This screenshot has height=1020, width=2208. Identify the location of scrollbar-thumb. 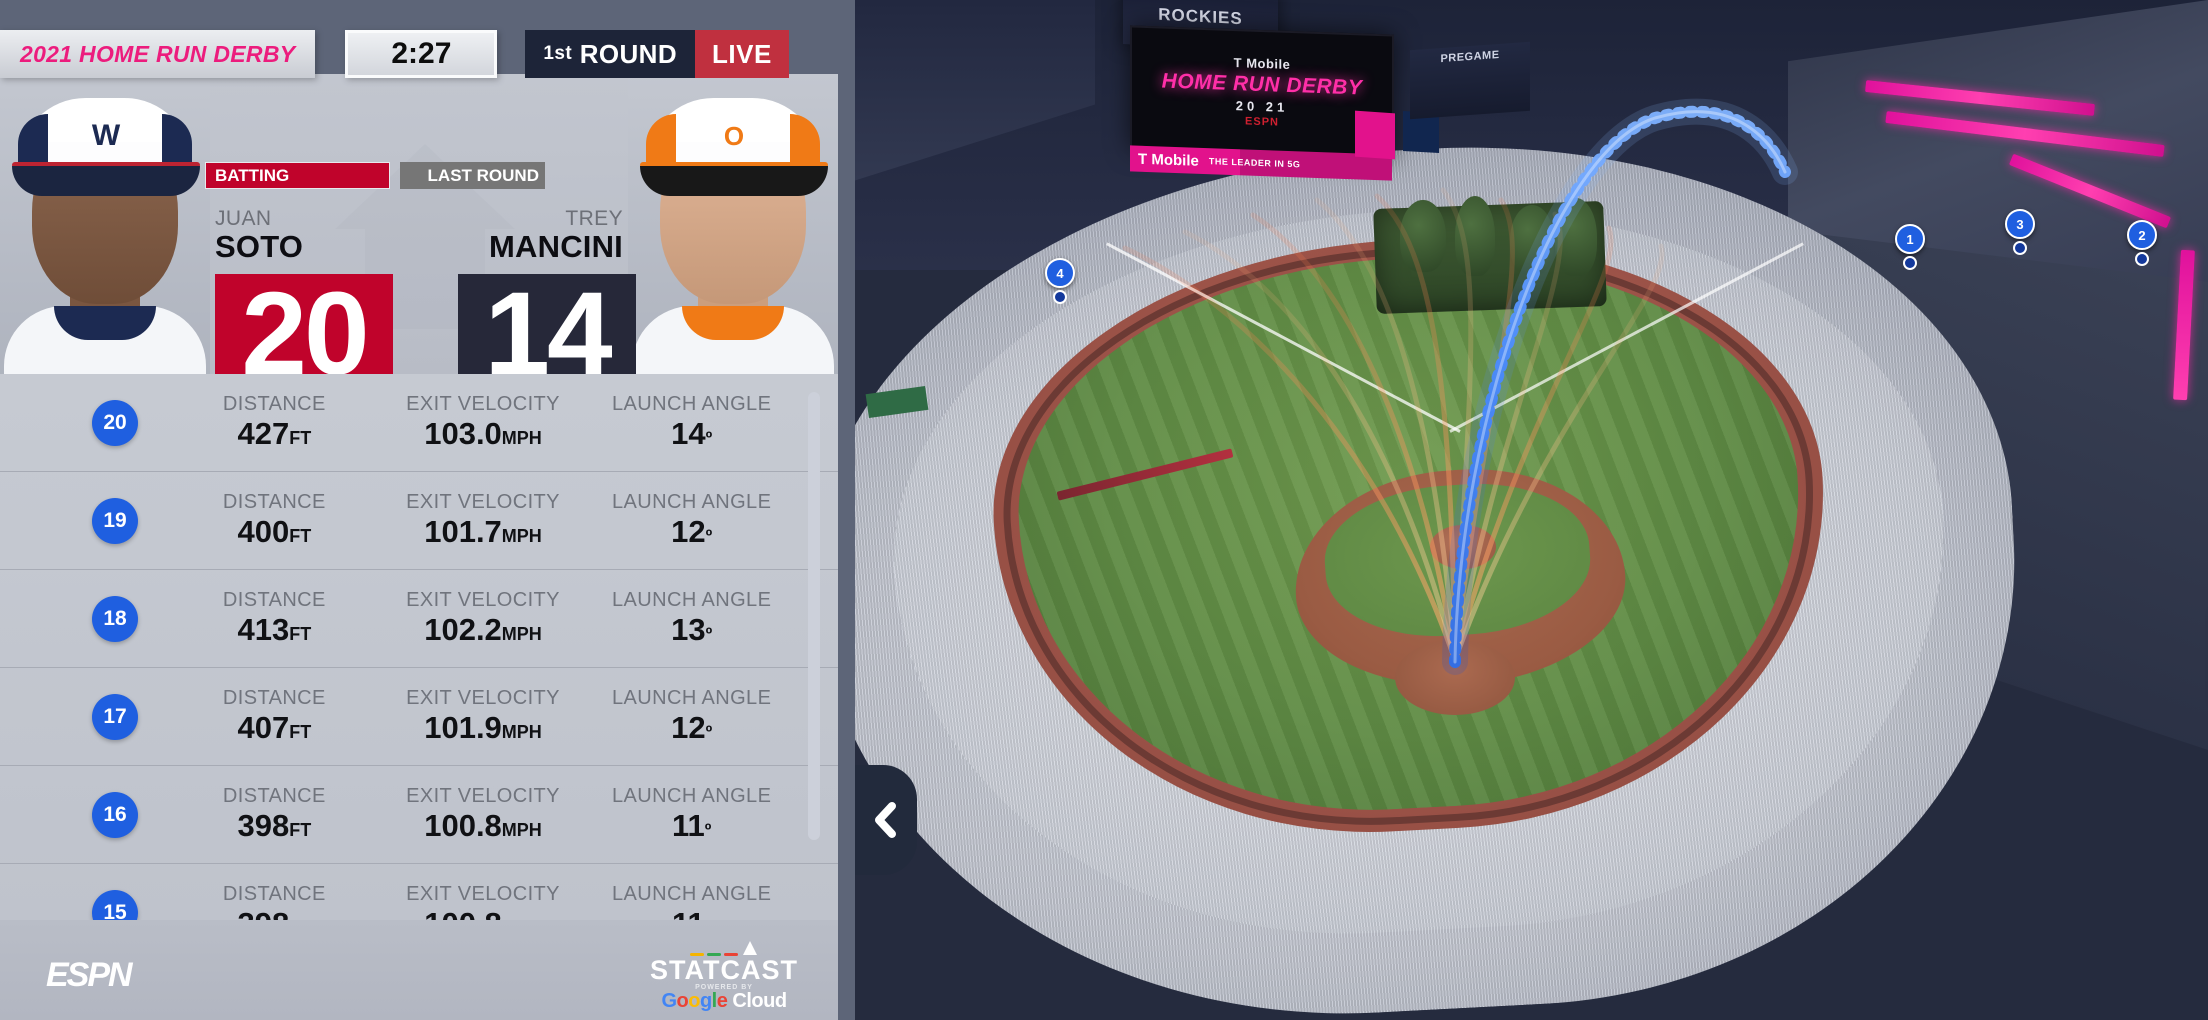
(814, 616).